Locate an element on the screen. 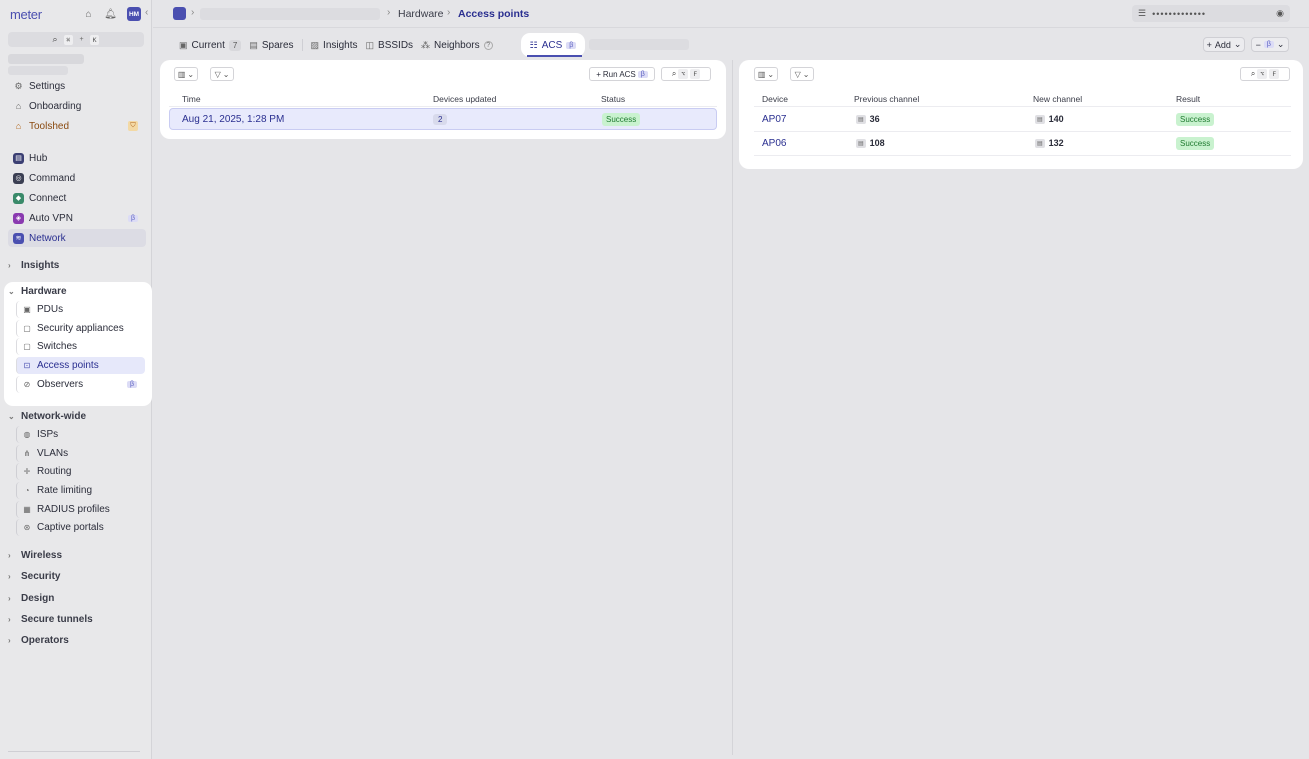 The height and width of the screenshot is (759, 1309). device-link: AP06 is located at coordinates (774, 143).